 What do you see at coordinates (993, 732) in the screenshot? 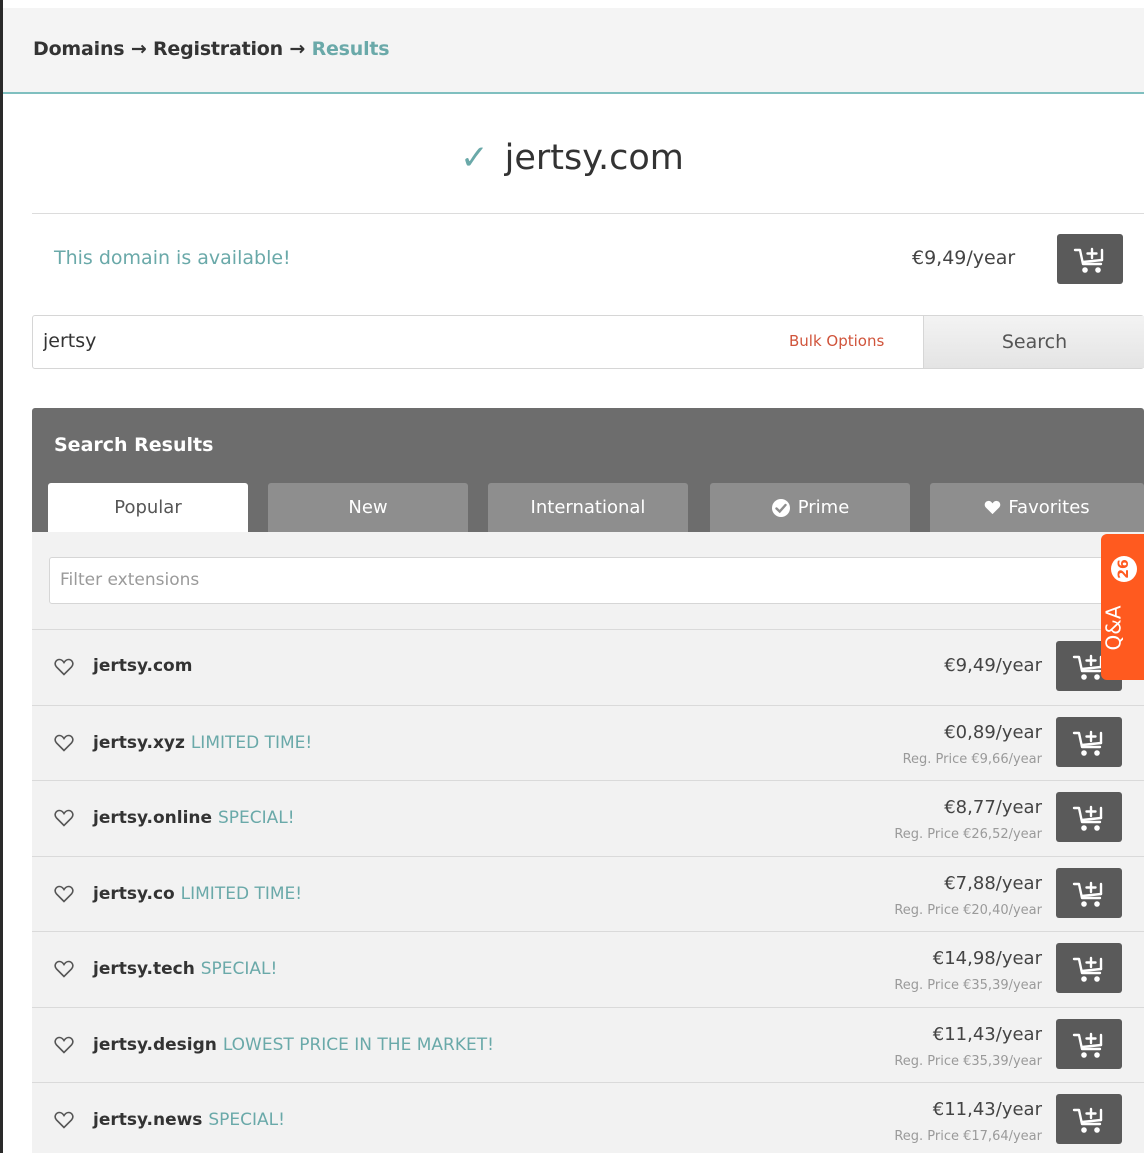
I see `result-price: €0,89/year` at bounding box center [993, 732].